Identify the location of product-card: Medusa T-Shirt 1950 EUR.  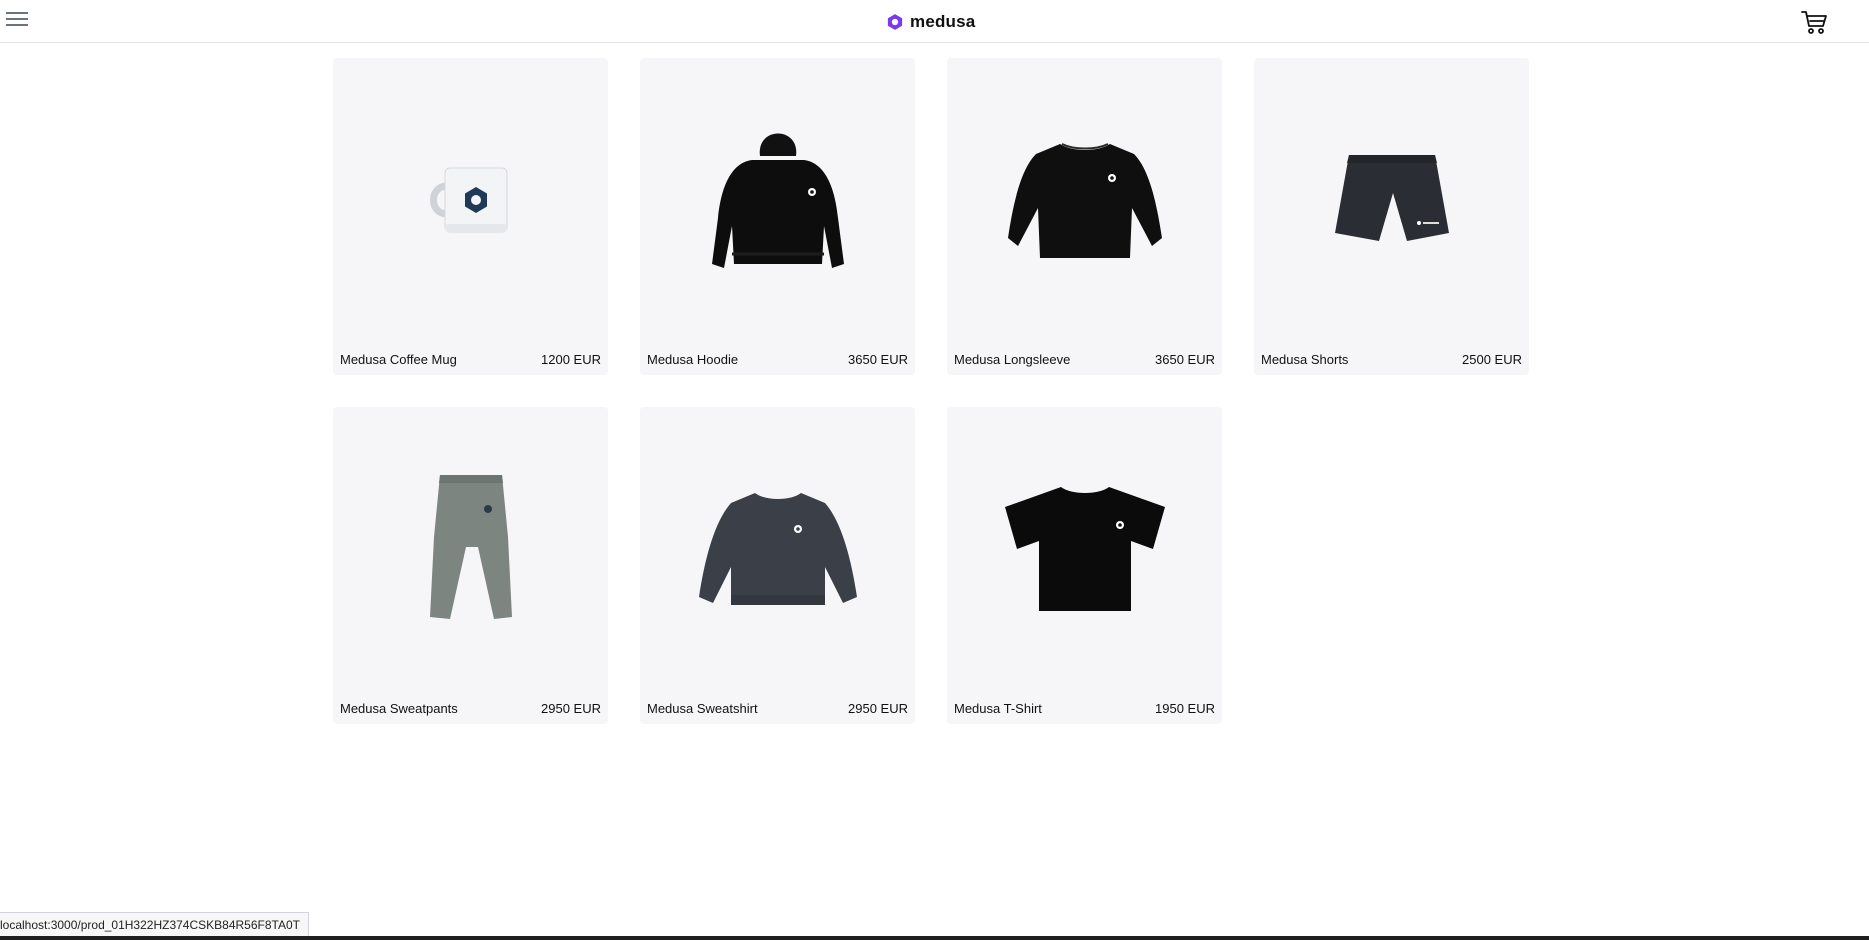
(1084, 565).